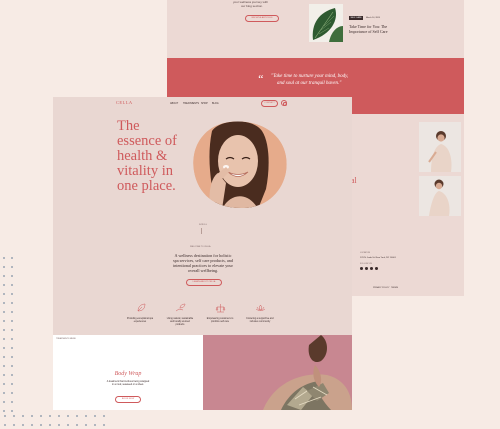 The height and width of the screenshot is (429, 500). What do you see at coordinates (284, 103) in the screenshot?
I see `search-icon` at bounding box center [284, 103].